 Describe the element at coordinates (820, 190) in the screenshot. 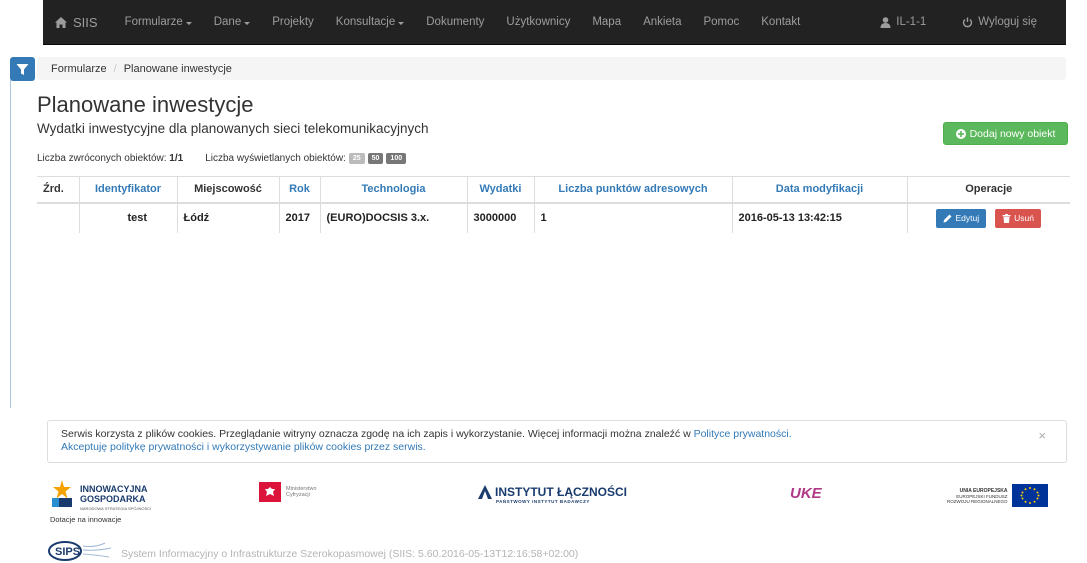

I see `col-header-data-modyfikacji: Data modyfikacji` at that location.